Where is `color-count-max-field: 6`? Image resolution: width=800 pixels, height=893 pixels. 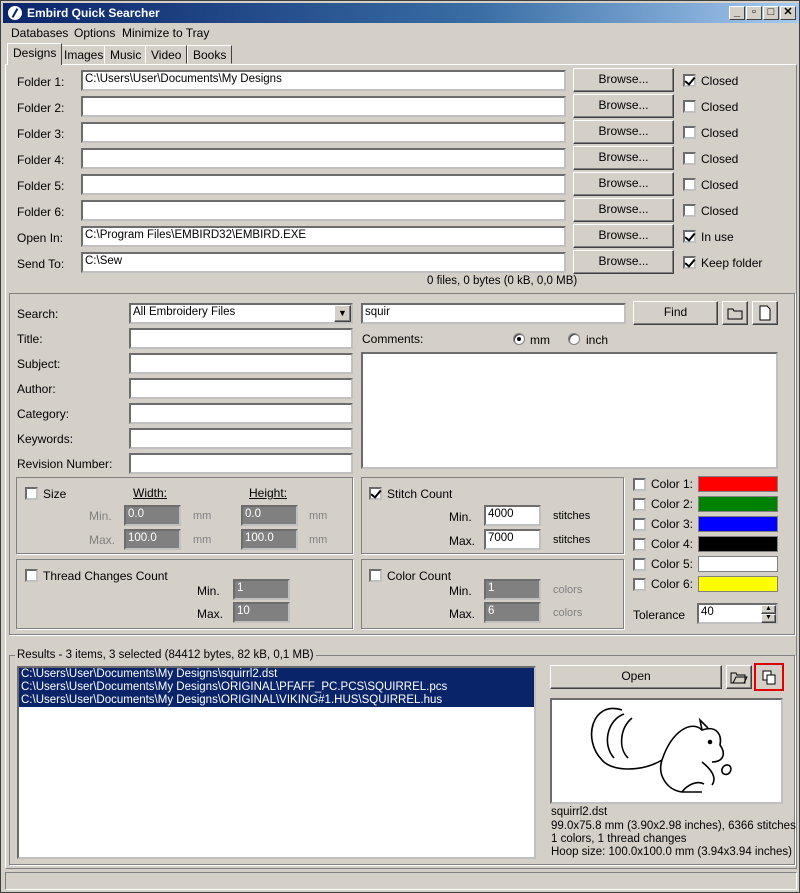
color-count-max-field: 6 is located at coordinates (512, 612).